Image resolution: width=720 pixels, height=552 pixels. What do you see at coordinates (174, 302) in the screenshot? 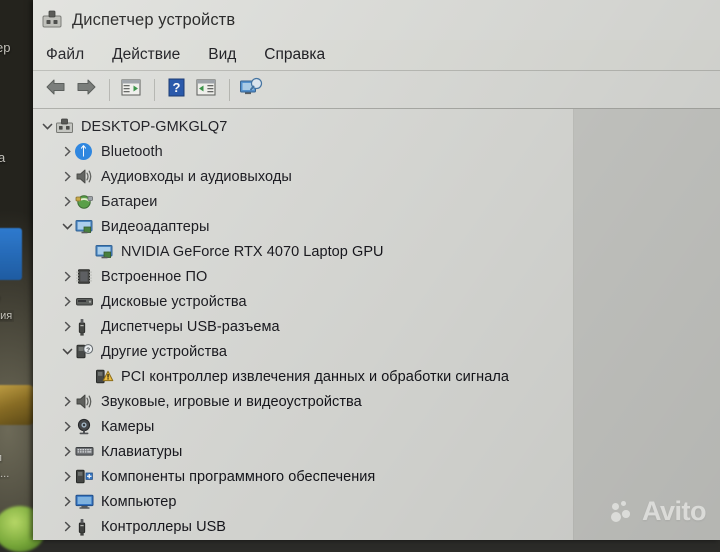
I see `tree-item-label: Дисковые устройства` at bounding box center [174, 302].